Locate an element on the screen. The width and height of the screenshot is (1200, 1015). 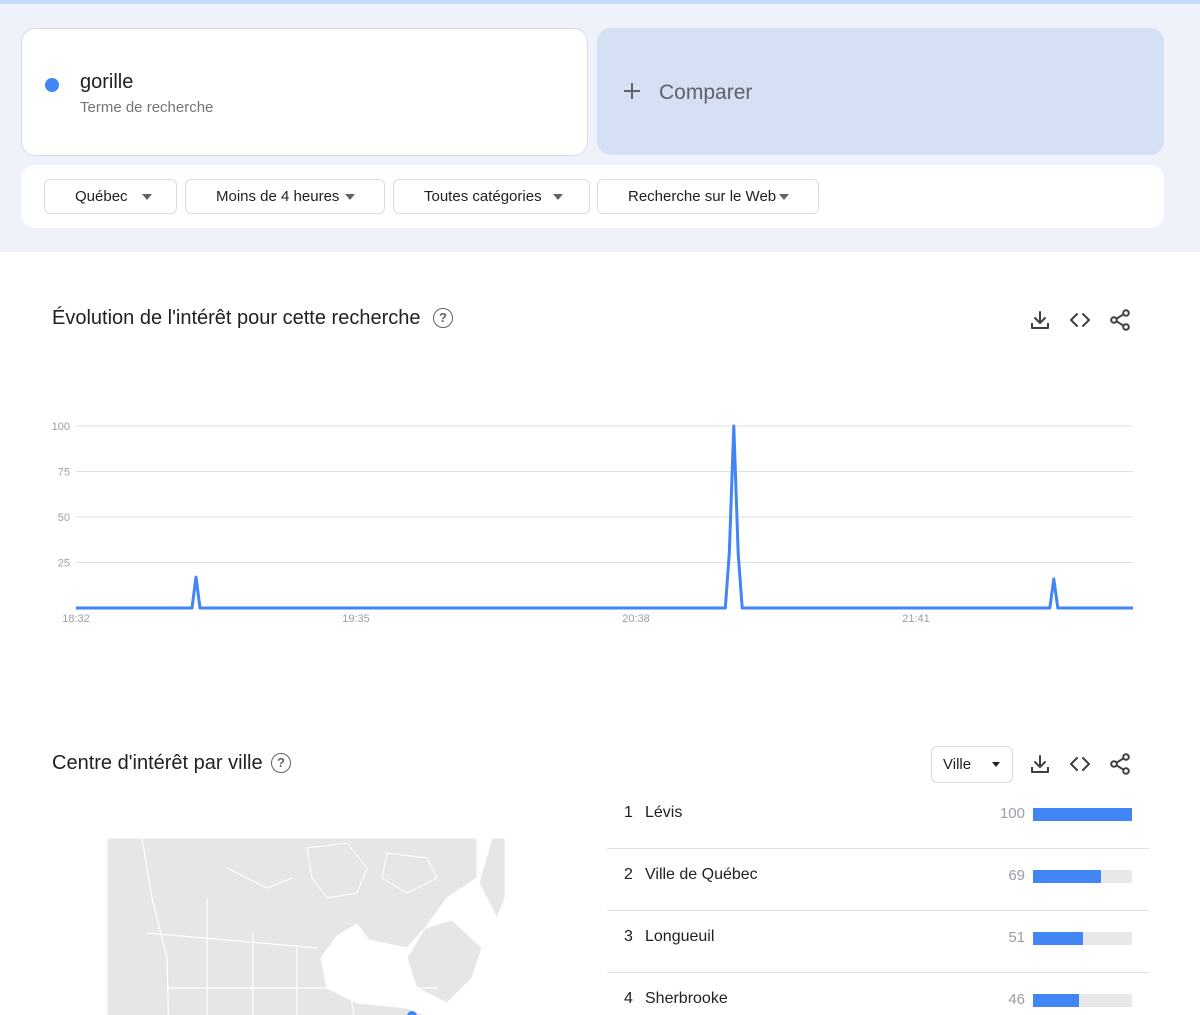
region-filter: Québec is located at coordinates (110, 196).